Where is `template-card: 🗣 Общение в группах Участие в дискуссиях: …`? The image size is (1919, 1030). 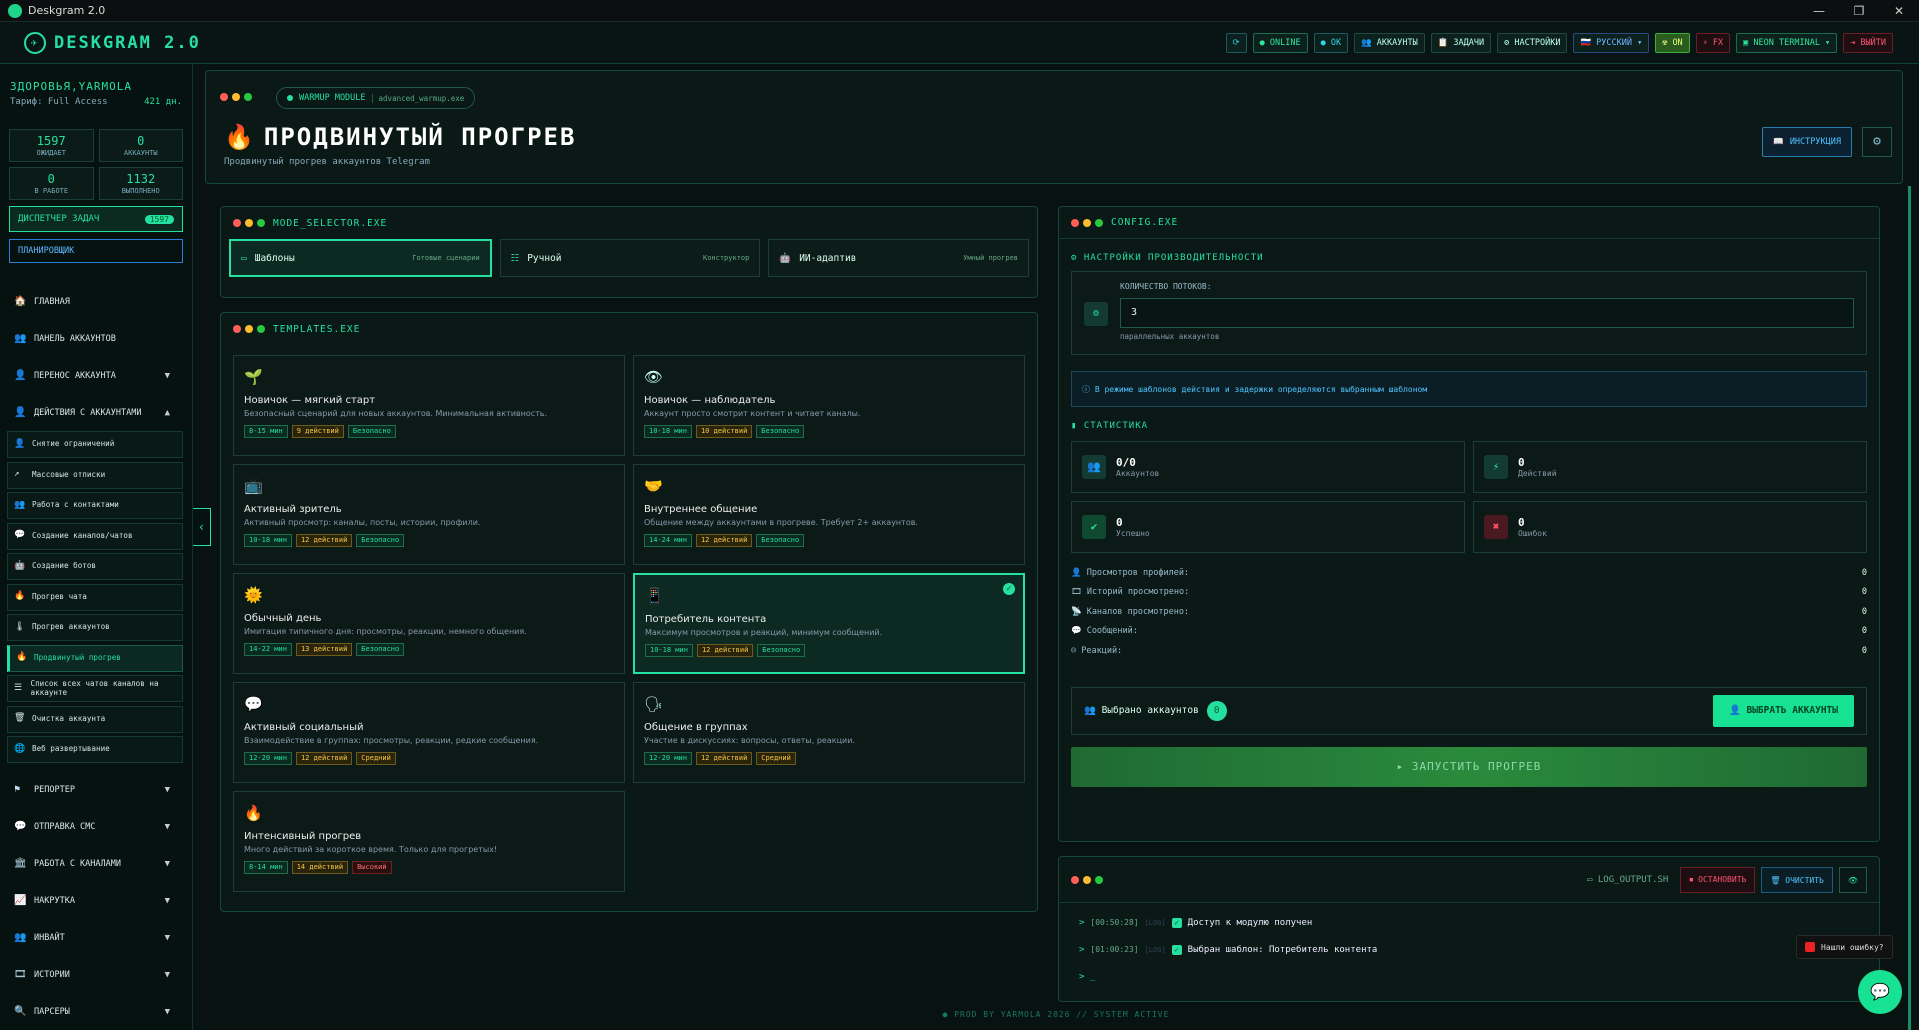
template-card: 🗣 Общение в группах Участие в дискуссиях: … is located at coordinates (829, 732).